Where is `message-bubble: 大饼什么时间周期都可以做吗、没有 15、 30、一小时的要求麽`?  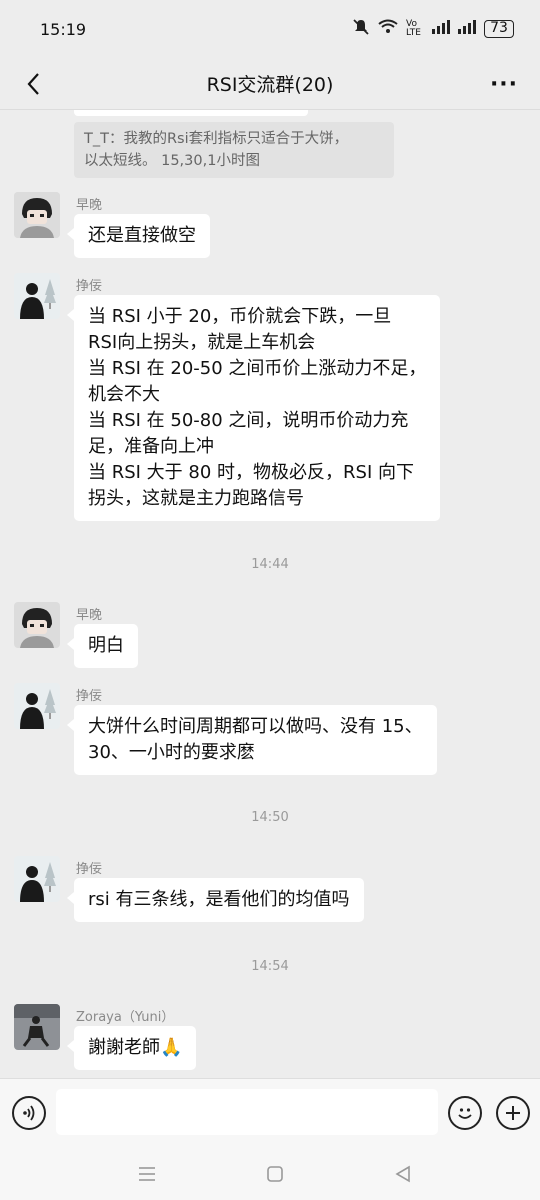
message-bubble: 大饼什么时间周期都可以做吗、没有 15、 30、一小时的要求麽 is located at coordinates (252, 740).